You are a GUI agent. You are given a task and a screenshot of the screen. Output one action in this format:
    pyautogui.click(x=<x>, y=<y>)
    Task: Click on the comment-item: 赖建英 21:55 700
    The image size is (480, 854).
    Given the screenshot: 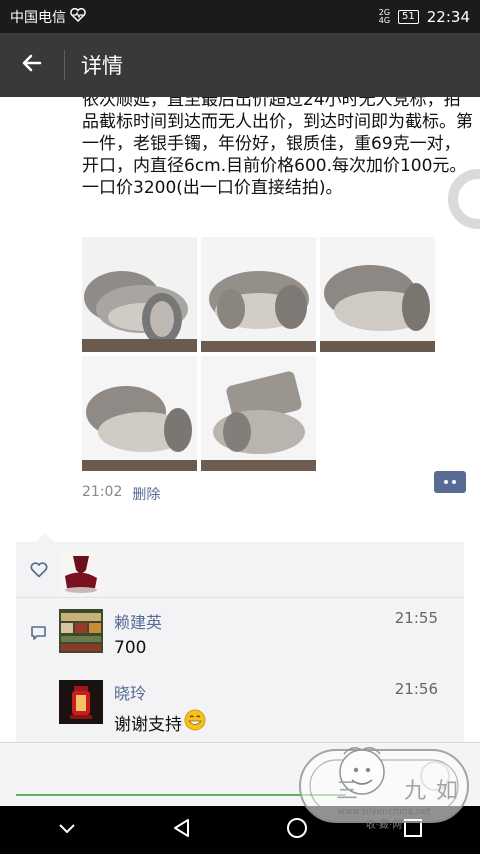 What is the action you would take?
    pyautogui.click(x=240, y=644)
    